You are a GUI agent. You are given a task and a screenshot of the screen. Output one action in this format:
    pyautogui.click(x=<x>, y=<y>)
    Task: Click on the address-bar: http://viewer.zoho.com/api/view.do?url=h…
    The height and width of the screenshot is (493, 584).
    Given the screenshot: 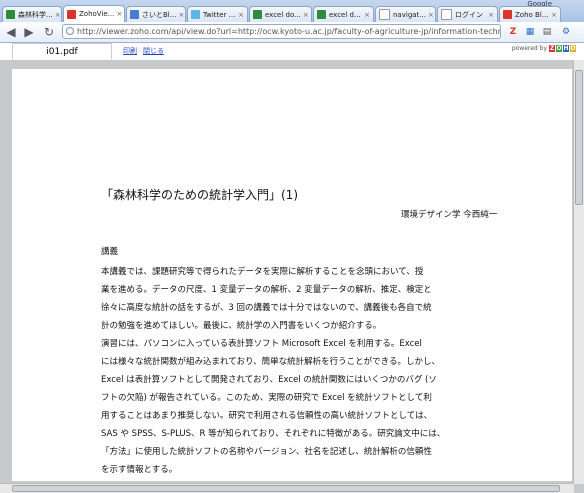 What is the action you would take?
    pyautogui.click(x=281, y=31)
    